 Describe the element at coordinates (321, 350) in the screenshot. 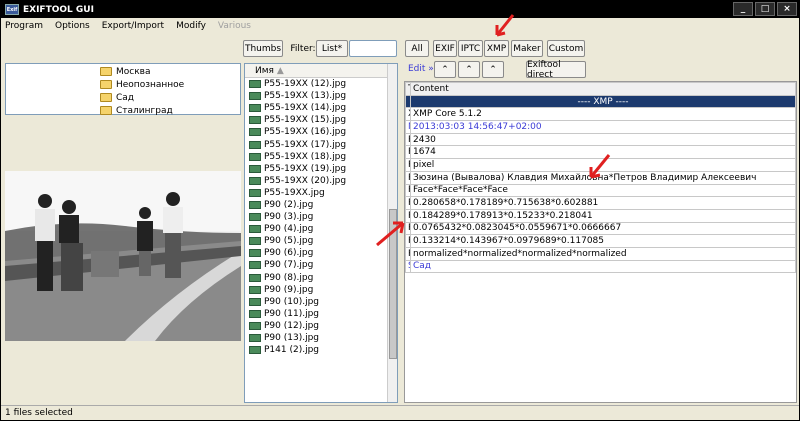

I see `file-list-item: P141 (2).jpg` at that location.